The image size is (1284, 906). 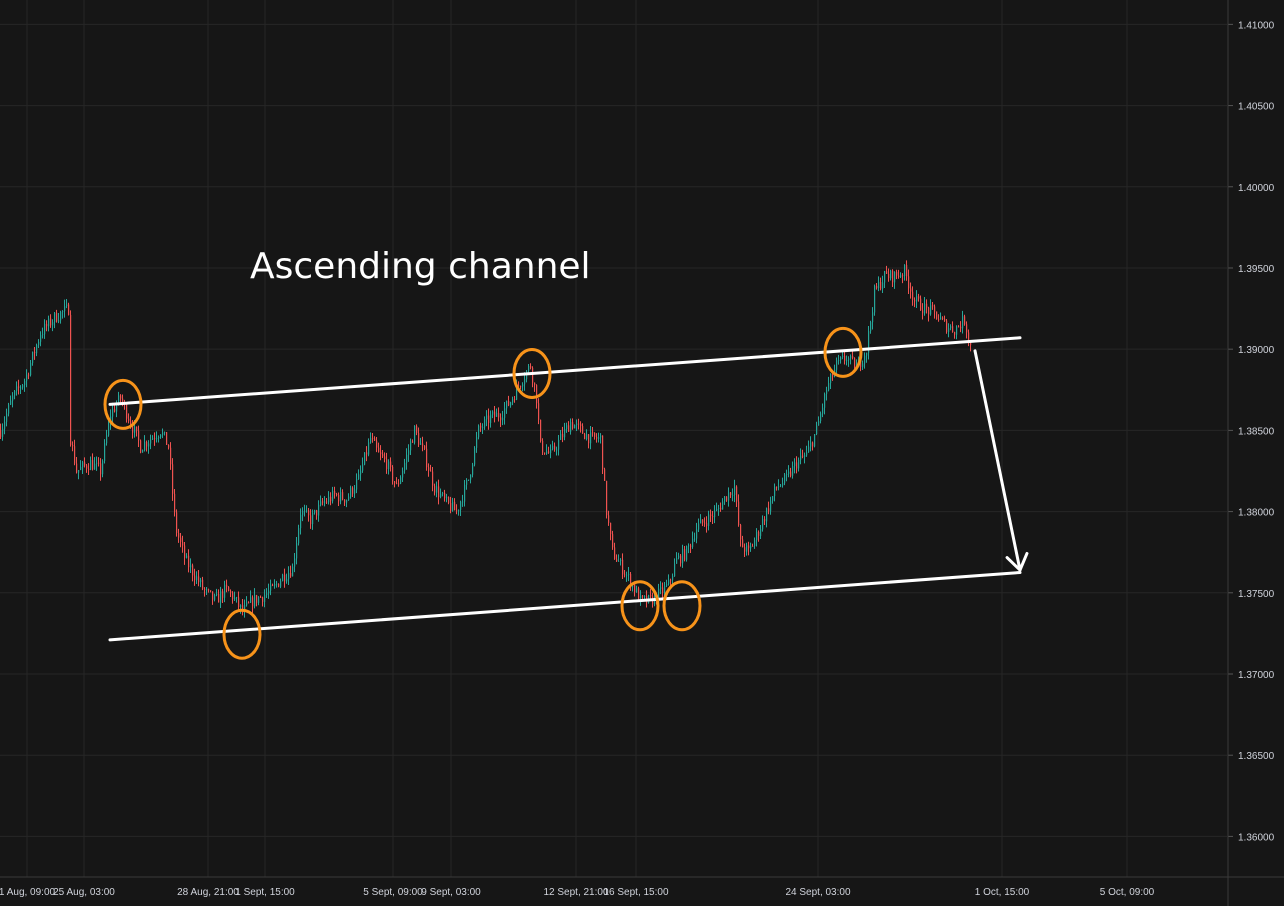 I want to click on y-tick-label: 1.38000, so click(x=1256, y=513).